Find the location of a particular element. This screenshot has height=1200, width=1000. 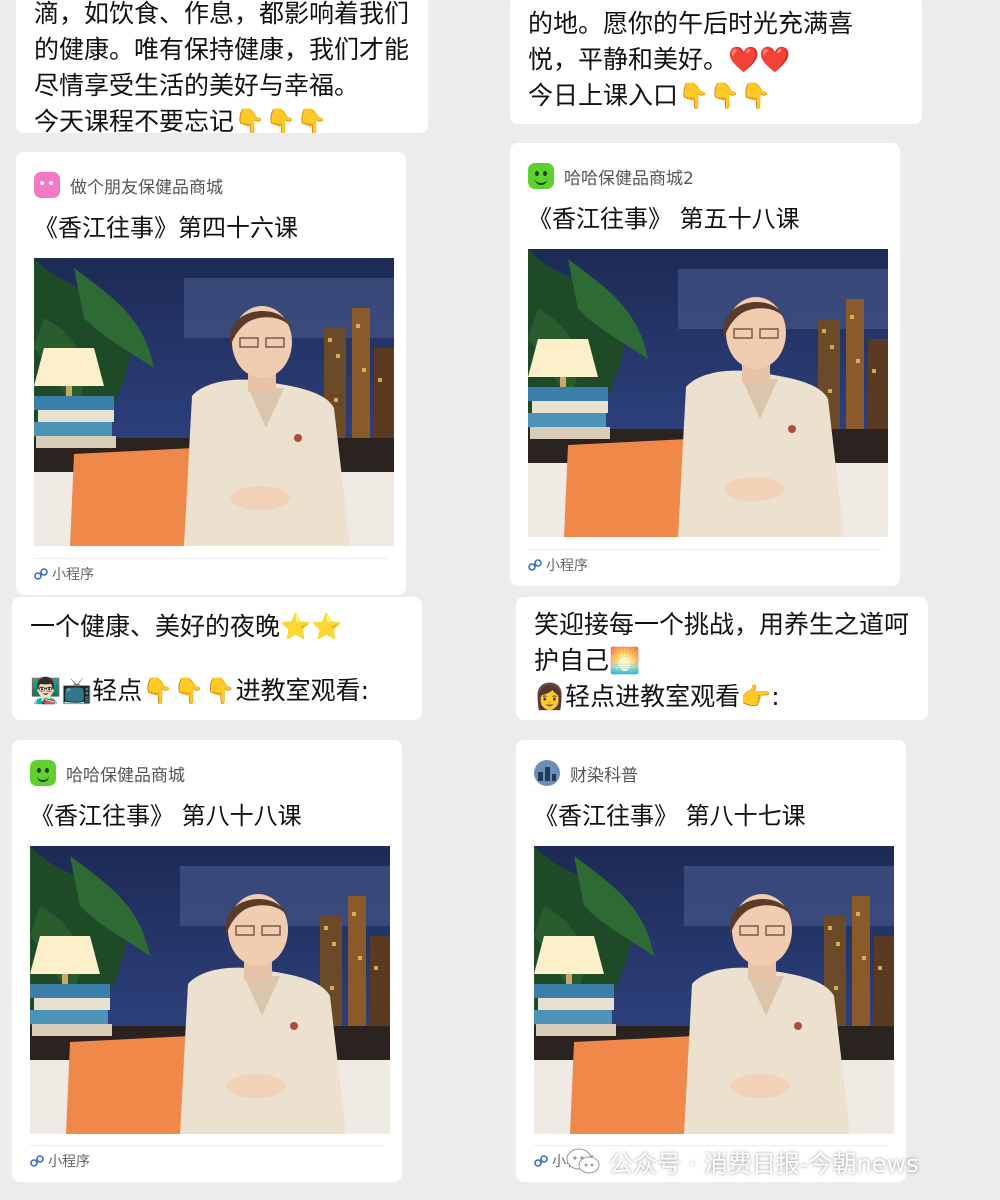

mini-program-card: 做个朋友保健品商城 《香江往事》第四十六课 小程序 is located at coordinates (211, 373).